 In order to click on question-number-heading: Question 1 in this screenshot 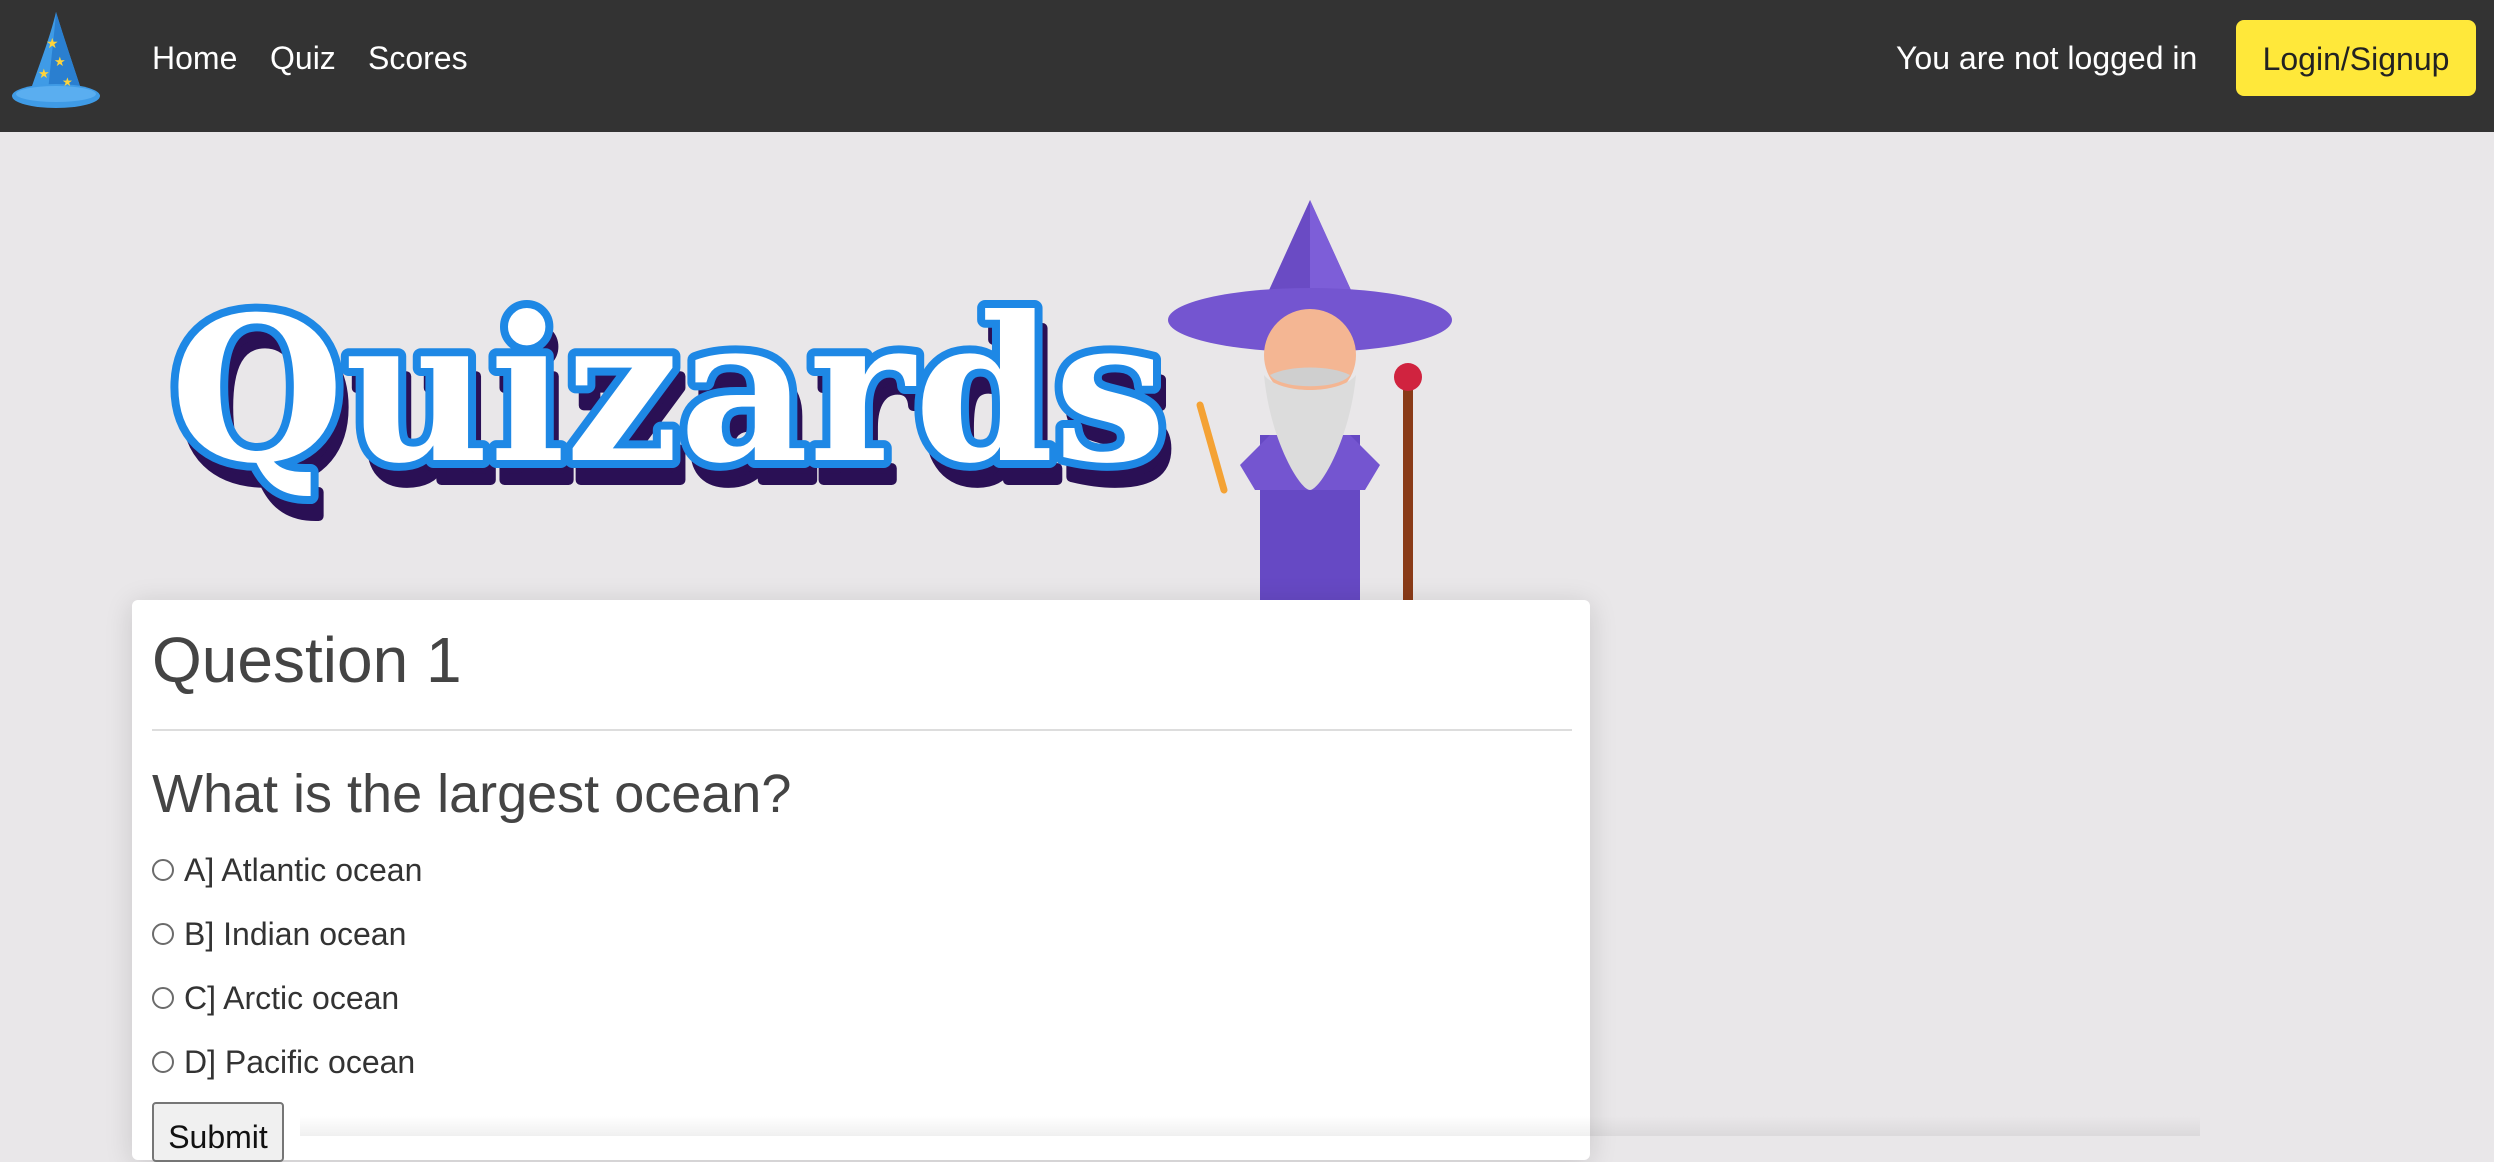, I will do `click(307, 660)`.